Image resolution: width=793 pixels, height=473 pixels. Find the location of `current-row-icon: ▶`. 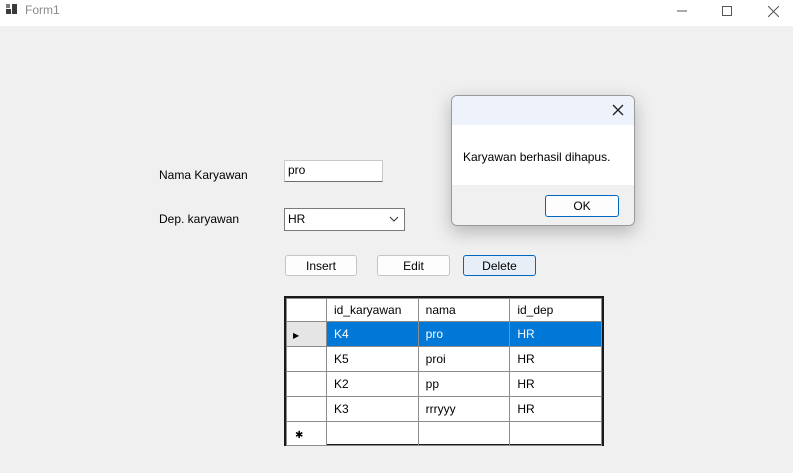

current-row-icon: ▶ is located at coordinates (296, 335).